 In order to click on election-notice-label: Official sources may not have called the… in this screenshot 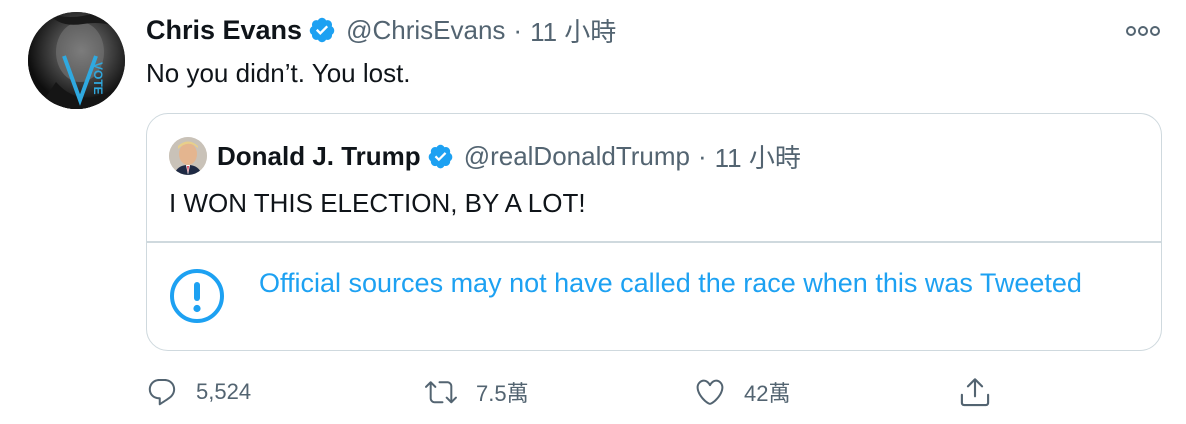, I will do `click(639, 294)`.